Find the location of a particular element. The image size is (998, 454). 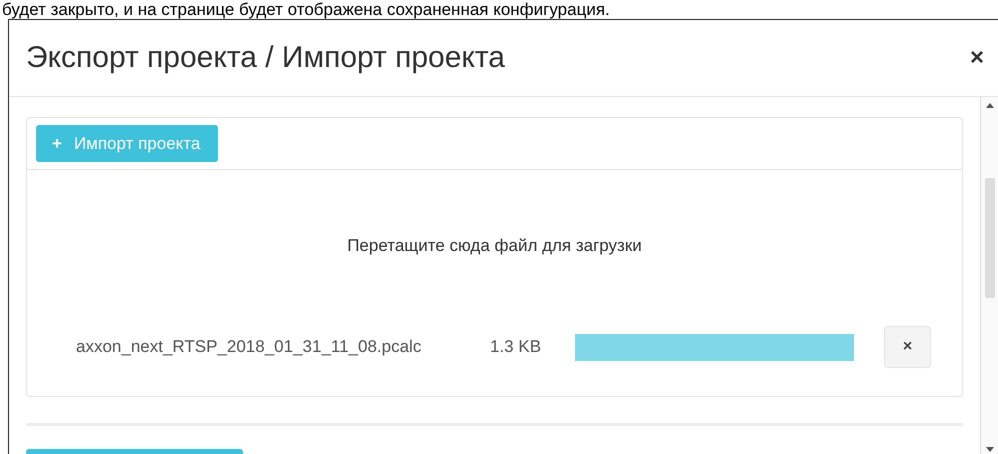

drop-hint: Перетащите сюда файл для загрузки is located at coordinates (494, 246).